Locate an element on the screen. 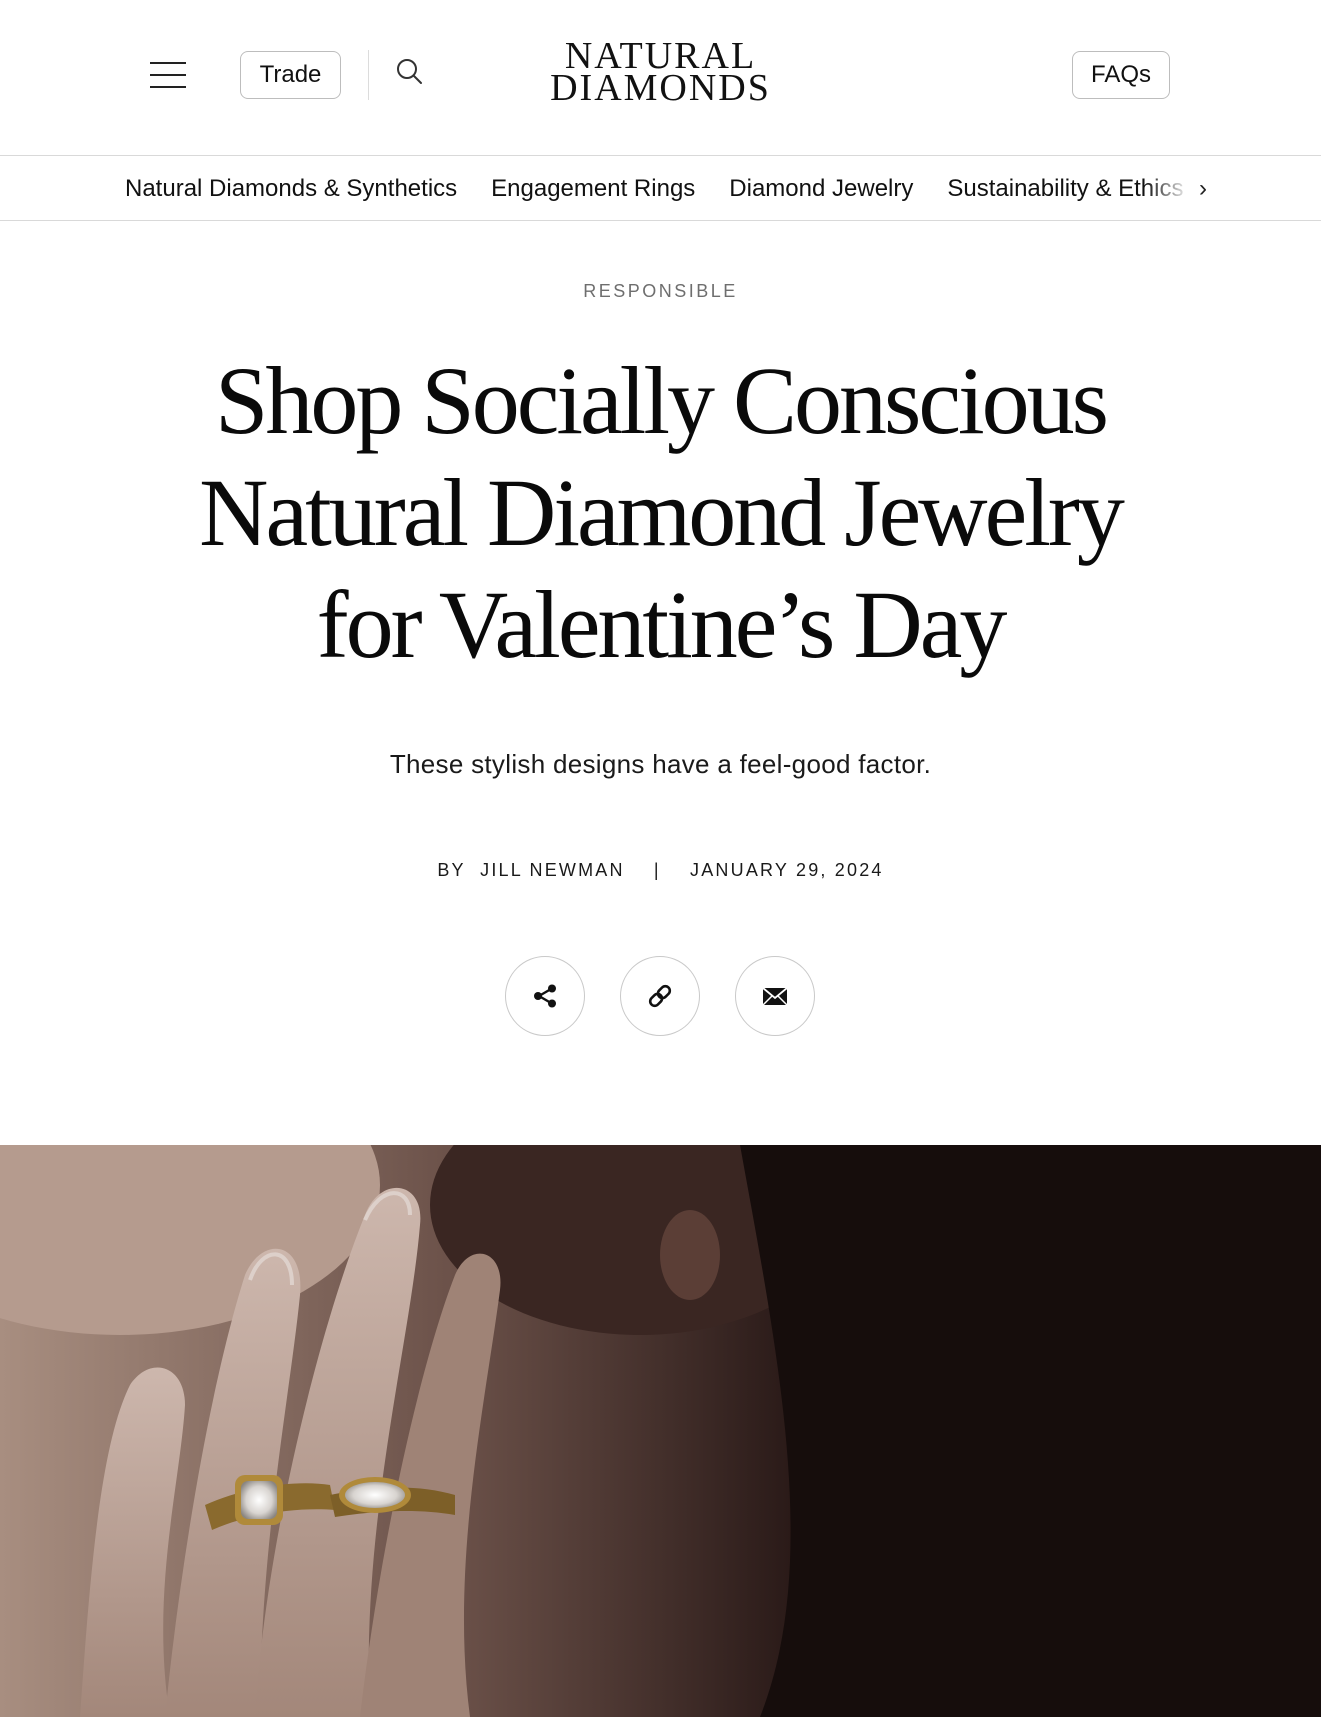 The image size is (1321, 1717). publish-date: JANUARY 29, 2024 is located at coordinates (787, 870).